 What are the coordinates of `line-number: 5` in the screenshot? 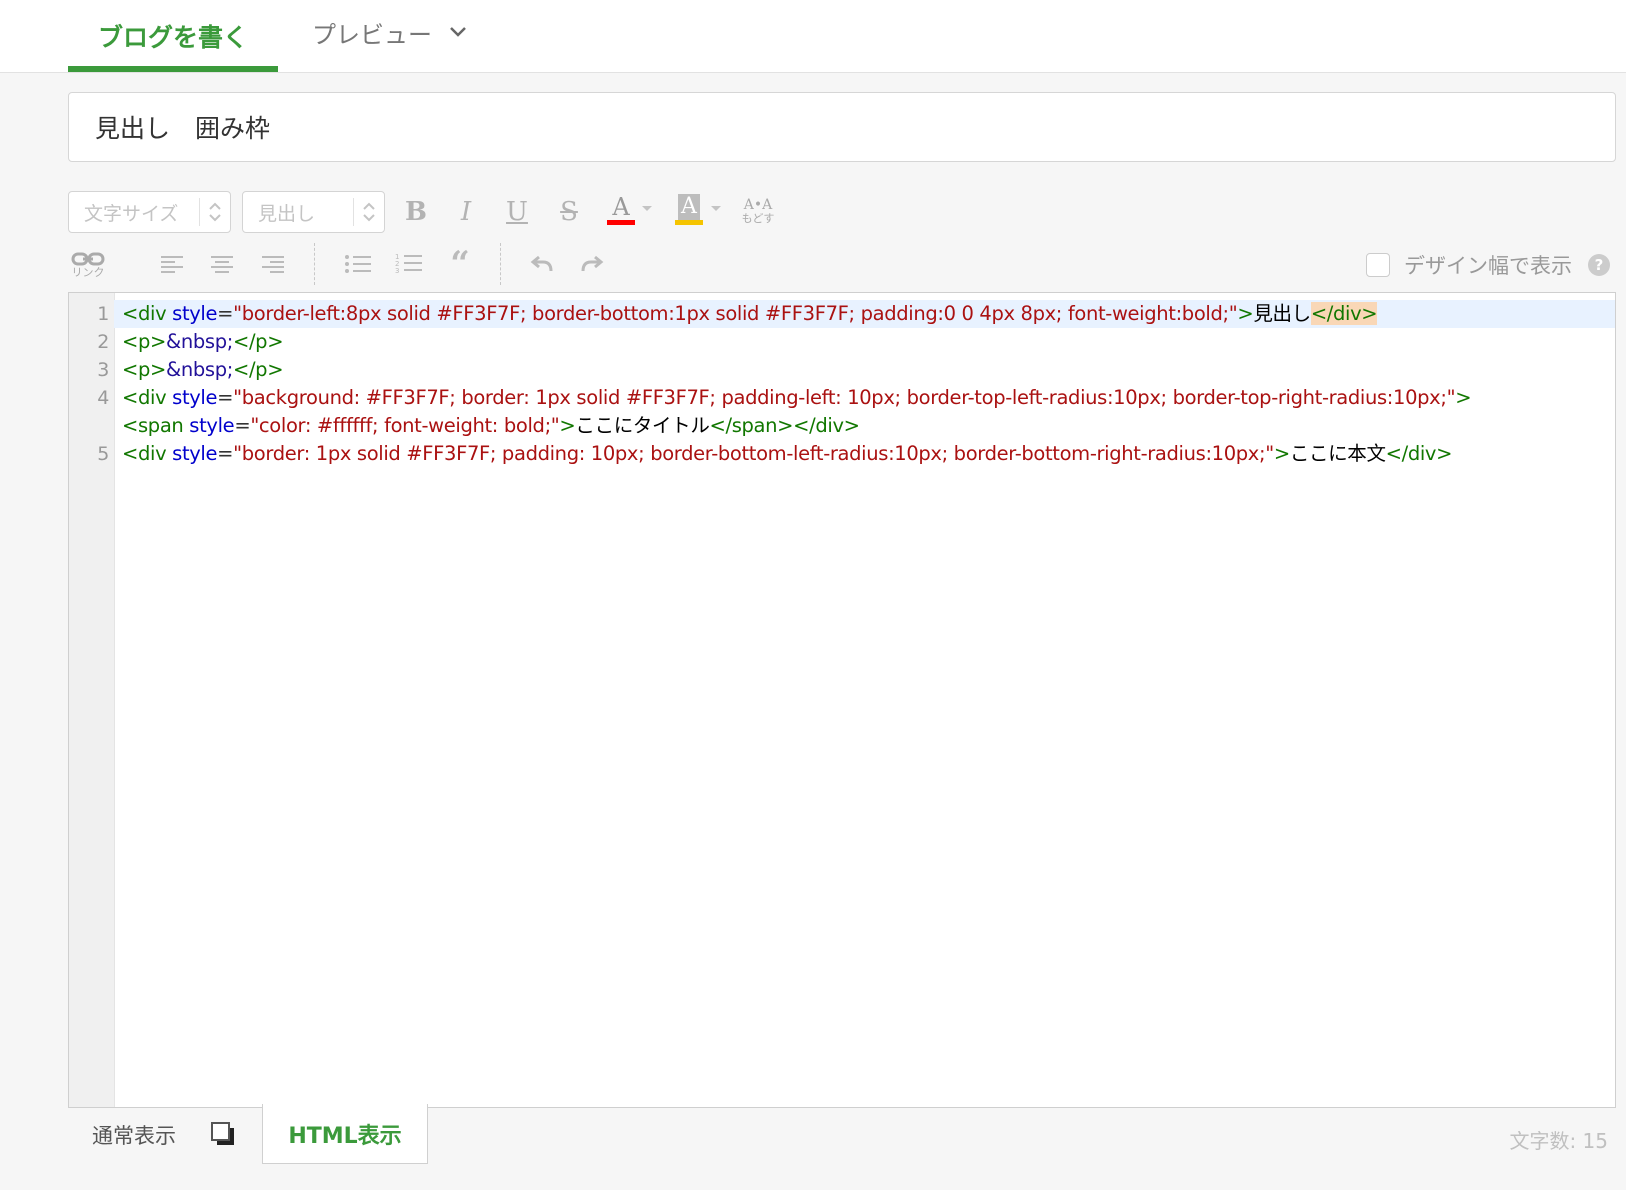 It's located at (103, 454).